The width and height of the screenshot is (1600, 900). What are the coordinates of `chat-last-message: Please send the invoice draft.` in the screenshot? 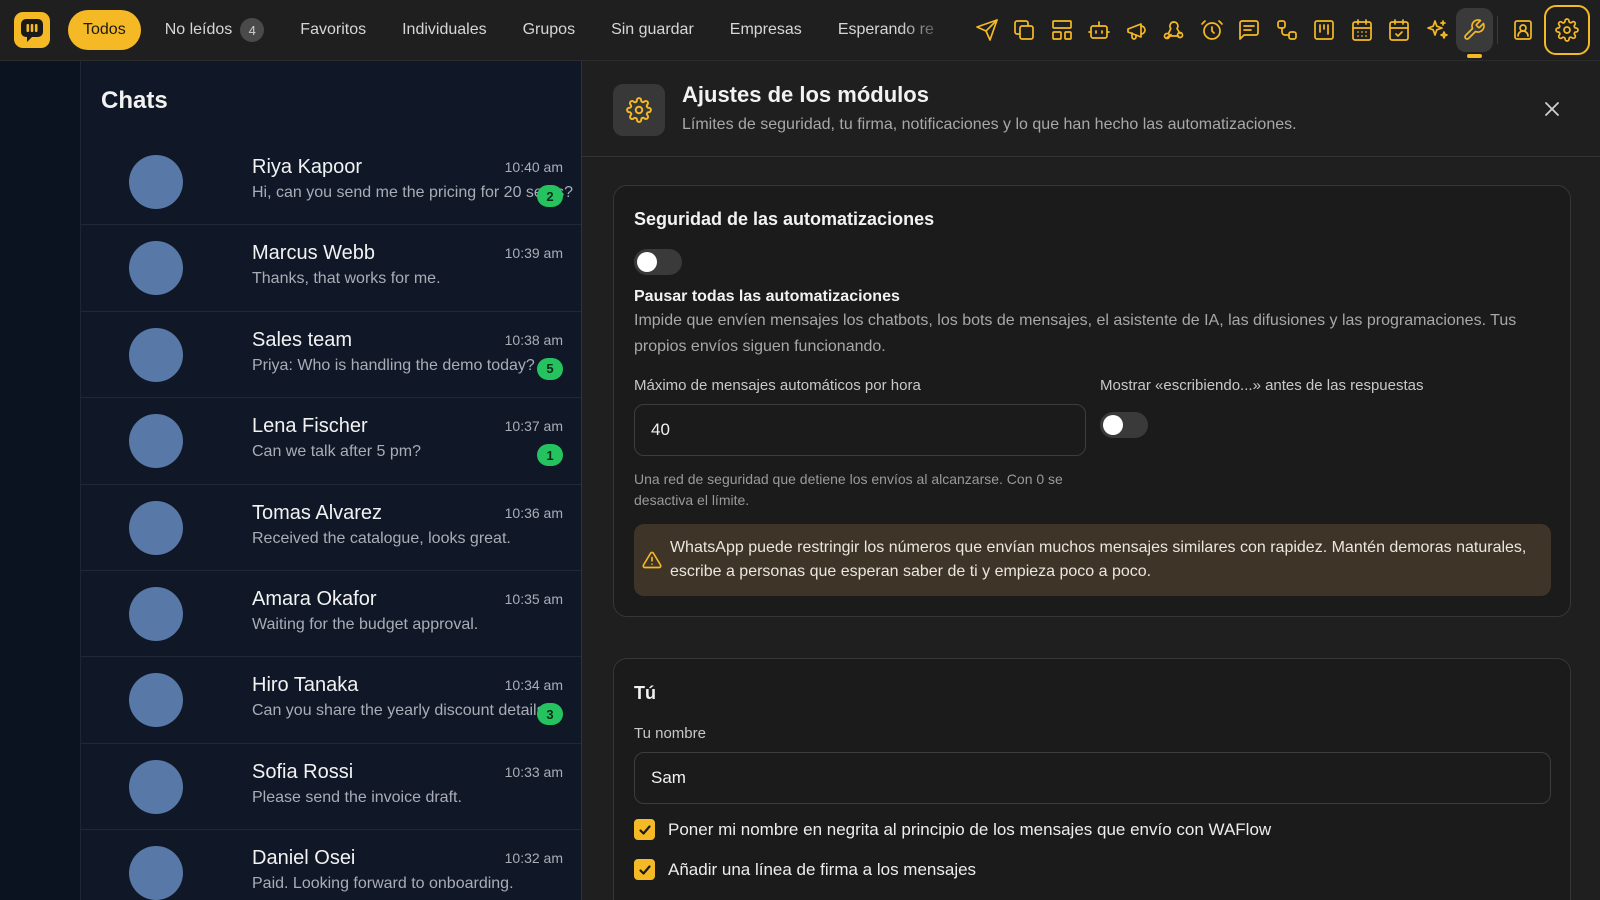 It's located at (357, 797).